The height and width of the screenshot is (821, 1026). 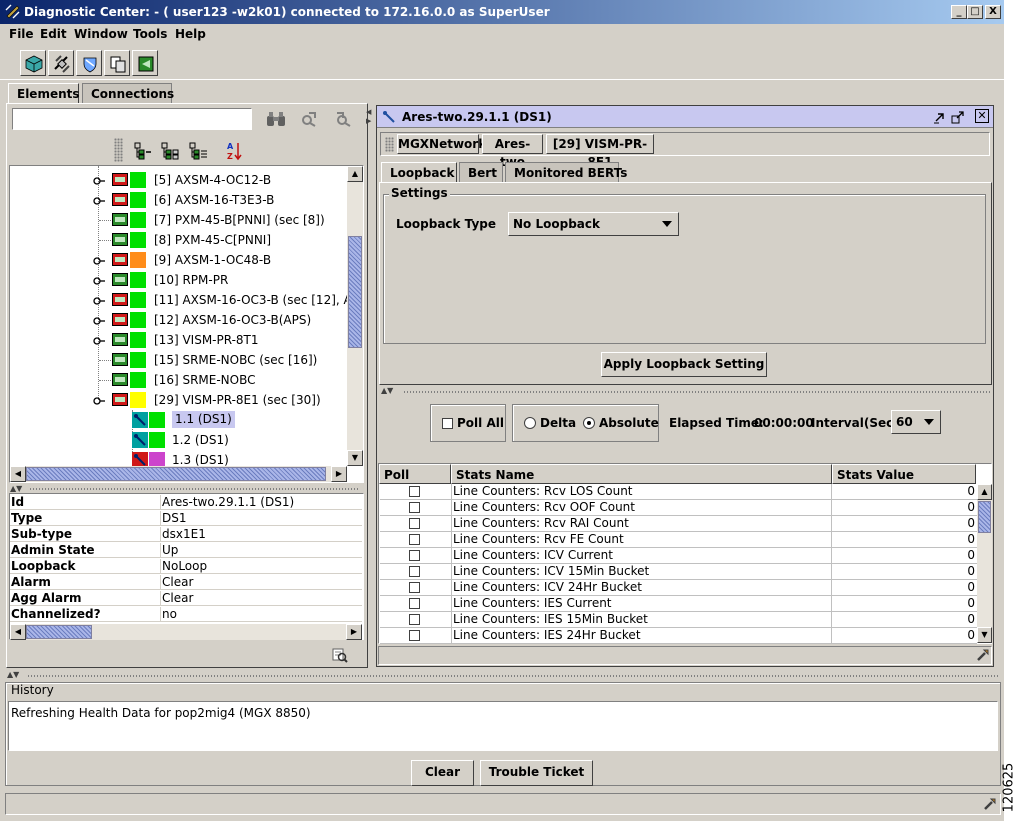 What do you see at coordinates (415, 474) in the screenshot?
I see `column-poll: Poll` at bounding box center [415, 474].